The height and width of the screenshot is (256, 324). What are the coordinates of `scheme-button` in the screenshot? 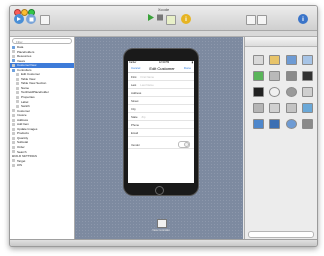 It's located at (45, 20).